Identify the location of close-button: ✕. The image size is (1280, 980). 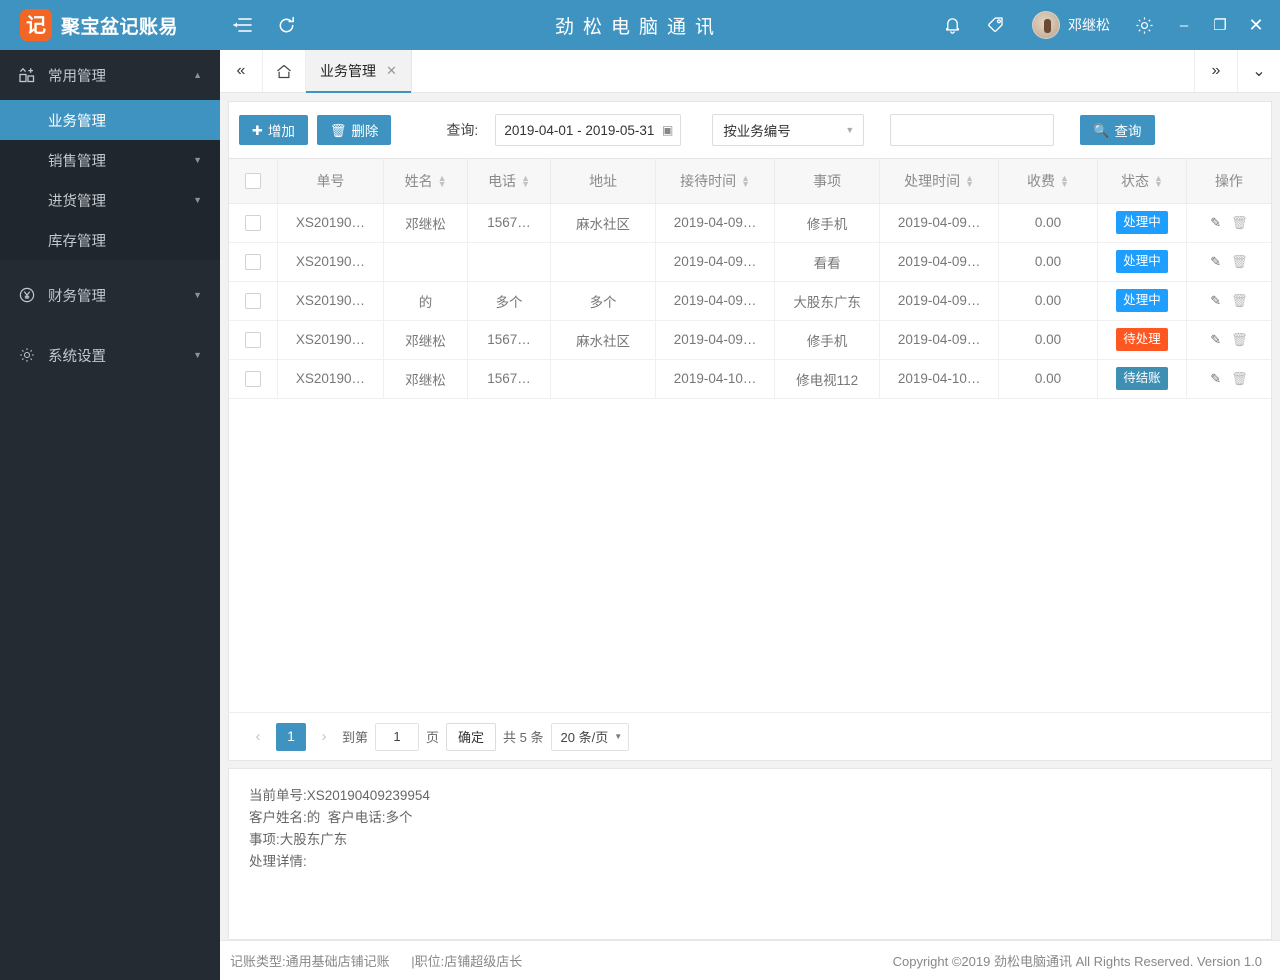
(1256, 25).